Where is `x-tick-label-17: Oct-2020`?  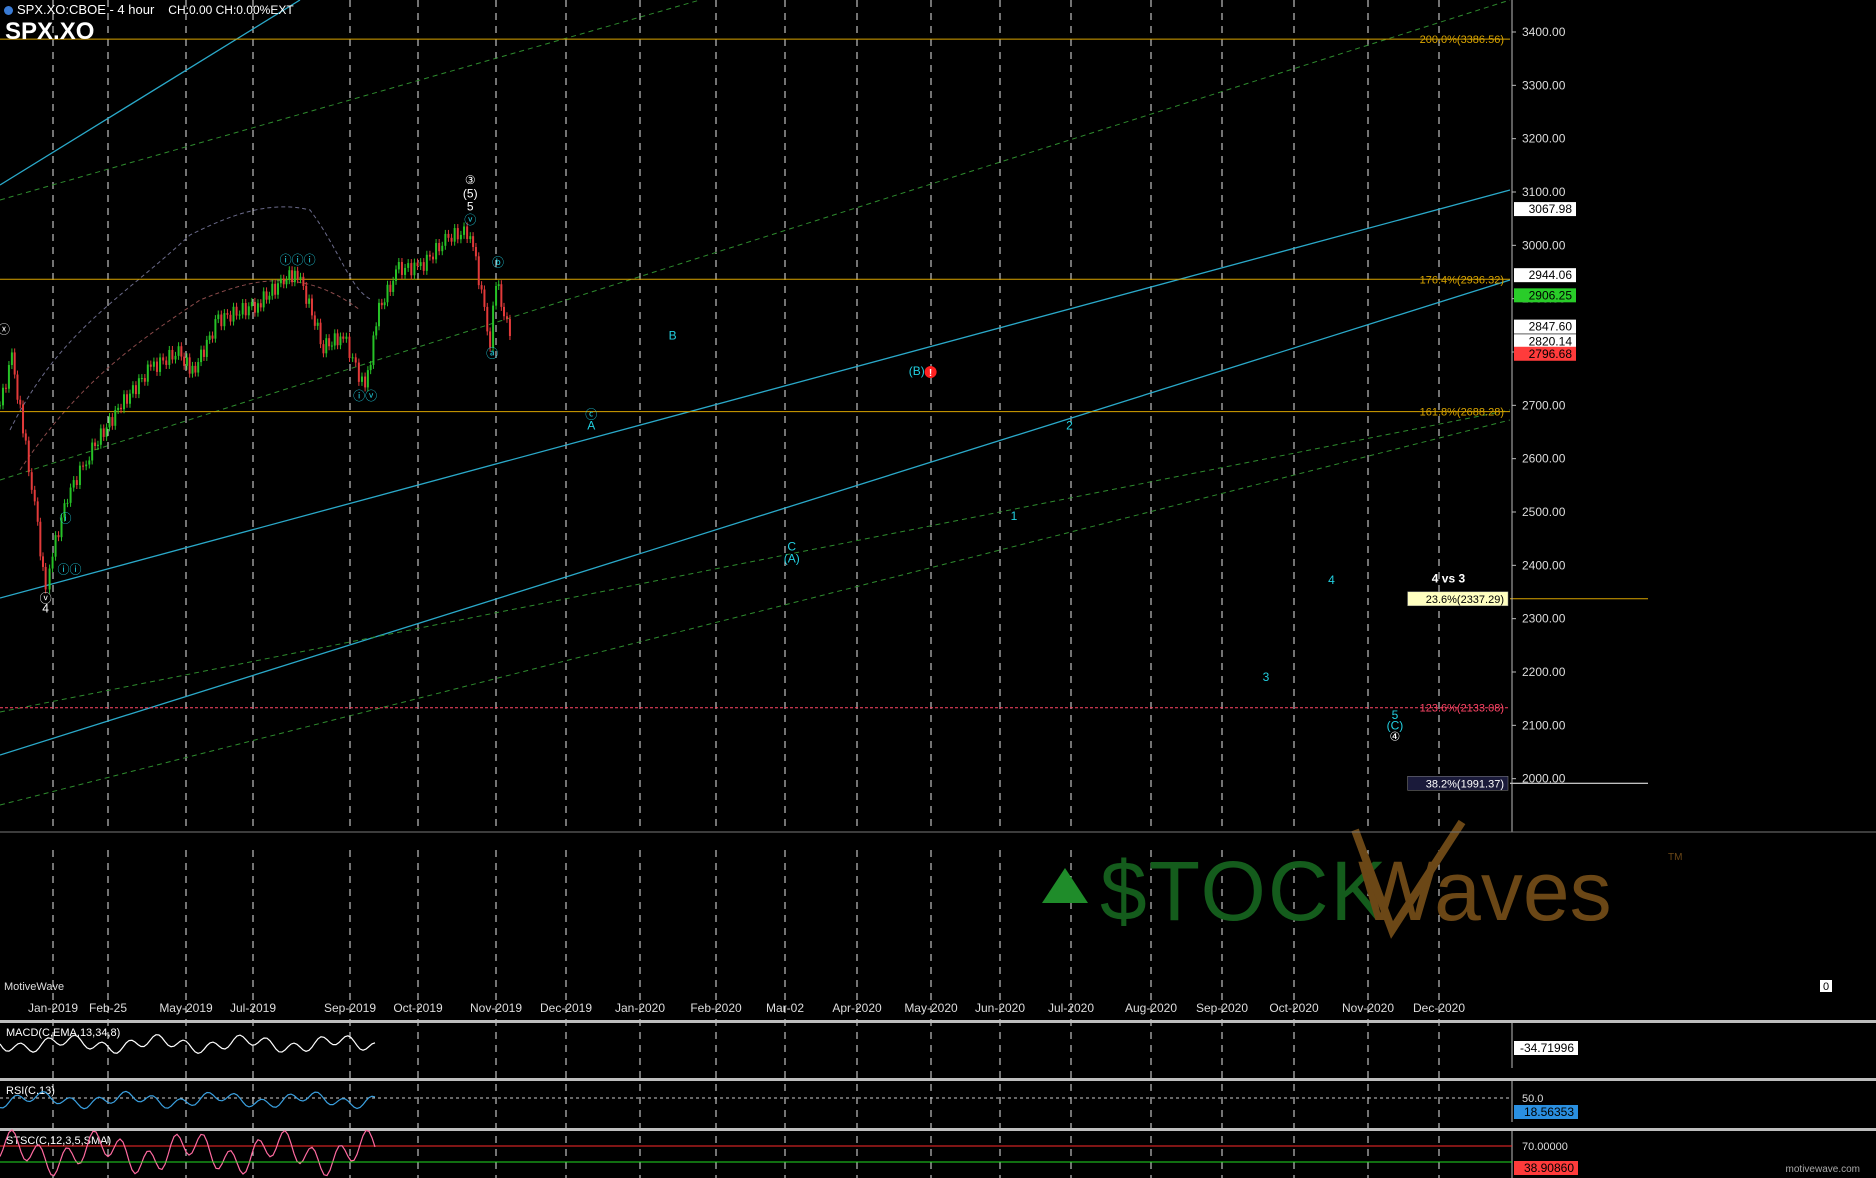 x-tick-label-17: Oct-2020 is located at coordinates (1294, 1008).